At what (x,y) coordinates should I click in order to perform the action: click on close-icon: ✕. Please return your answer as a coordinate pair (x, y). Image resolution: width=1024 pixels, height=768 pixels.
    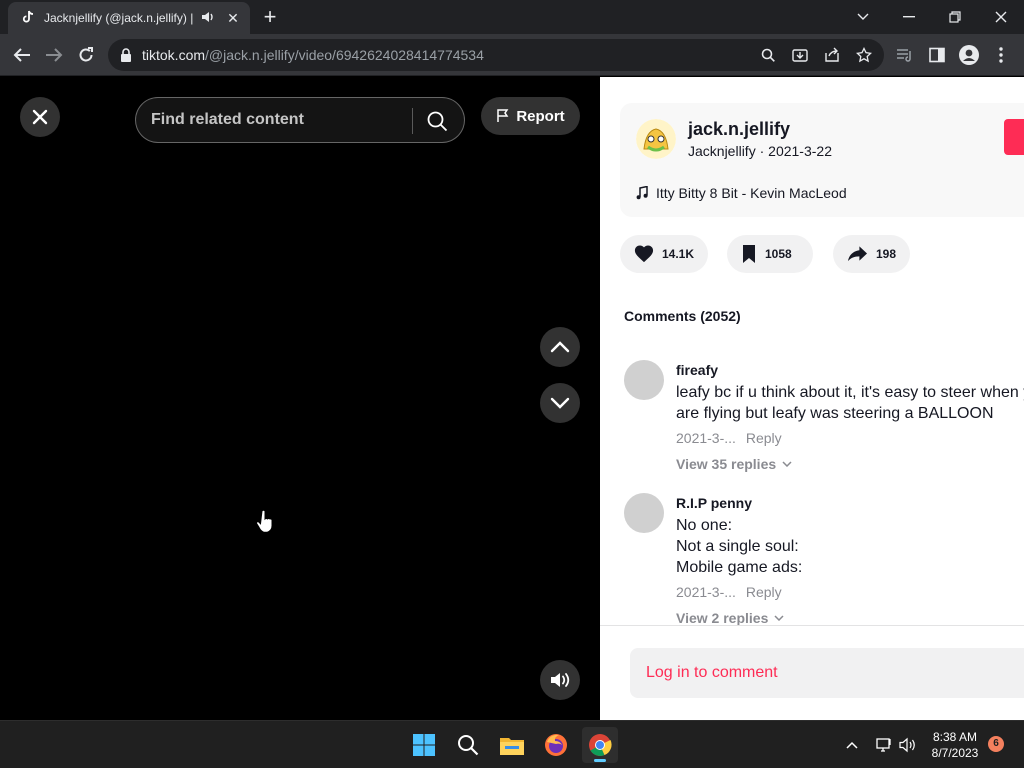
    Looking at the image, I should click on (233, 18).